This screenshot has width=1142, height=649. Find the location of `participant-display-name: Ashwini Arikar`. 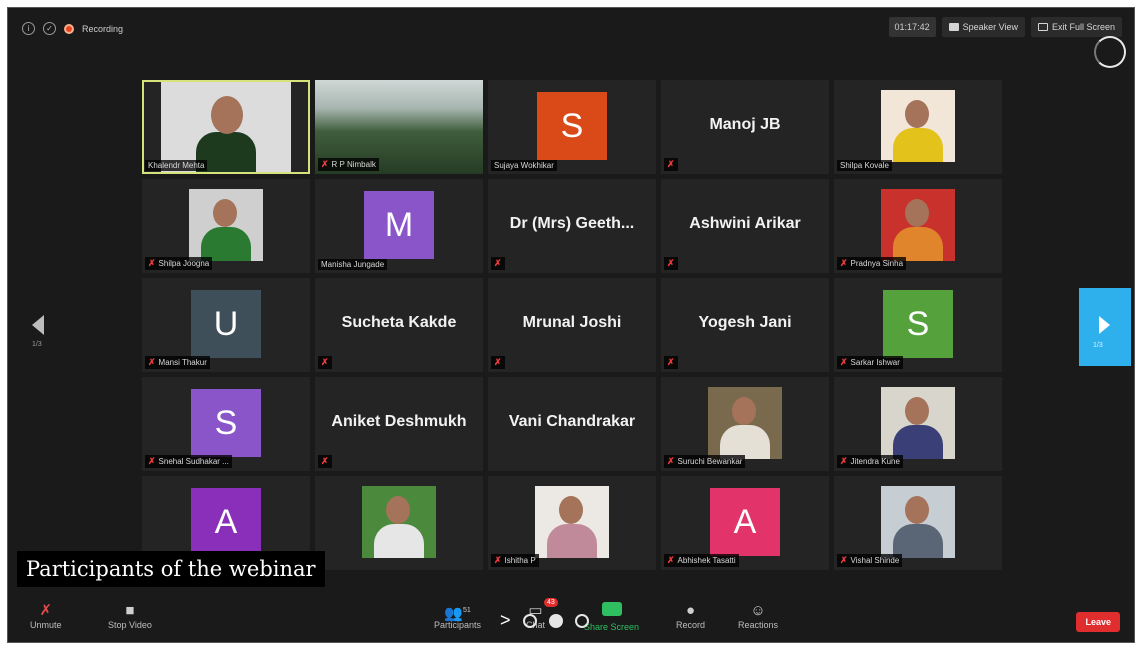

participant-display-name: Ashwini Arikar is located at coordinates (745, 223).